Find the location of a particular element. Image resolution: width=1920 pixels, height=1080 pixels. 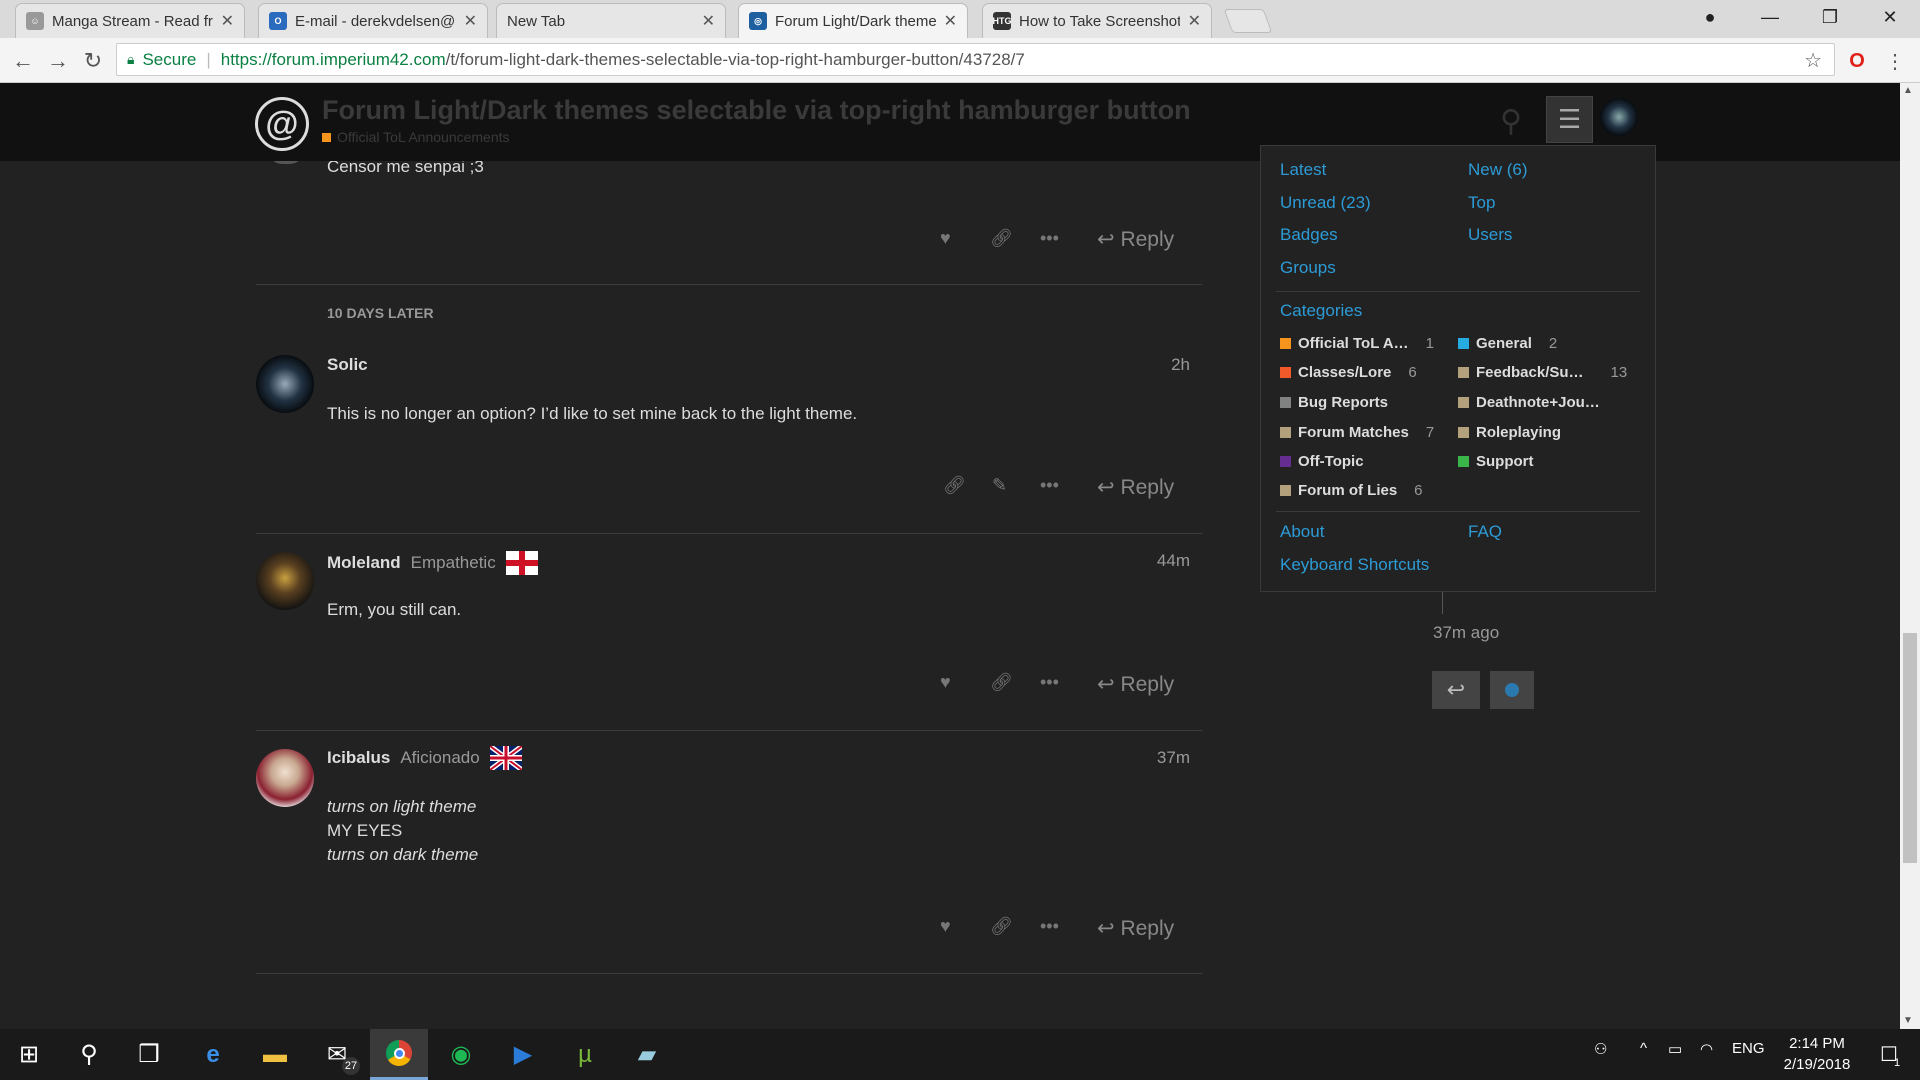

reload-icon: ↻ is located at coordinates (93, 61).